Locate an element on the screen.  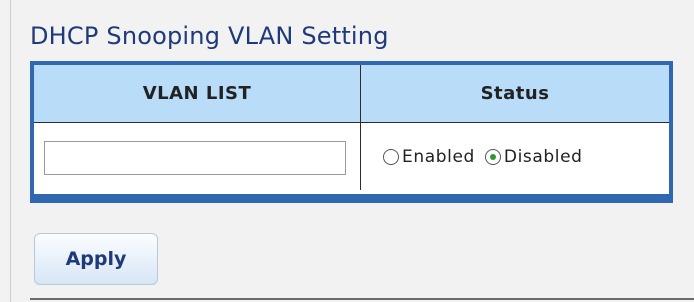
vlan-list-cell is located at coordinates (197, 156).